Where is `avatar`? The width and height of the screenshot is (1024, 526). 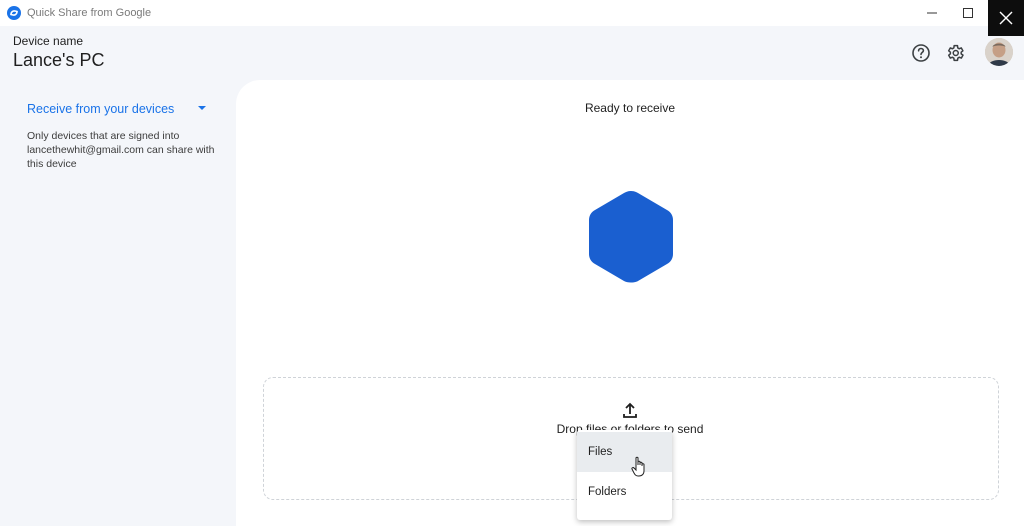
avatar is located at coordinates (999, 52).